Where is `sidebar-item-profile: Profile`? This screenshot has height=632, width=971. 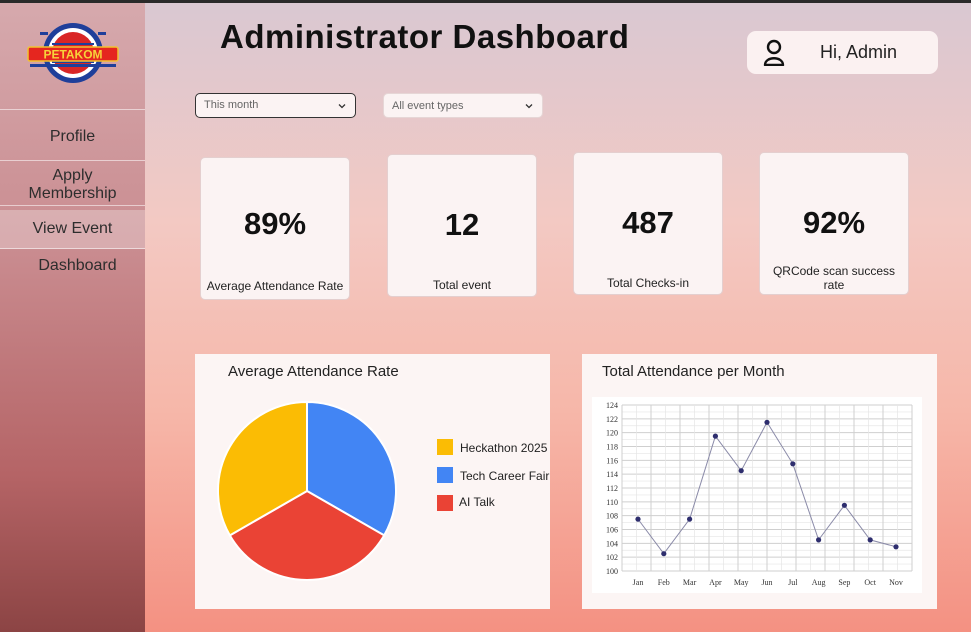
sidebar-item-profile: Profile is located at coordinates (72, 137).